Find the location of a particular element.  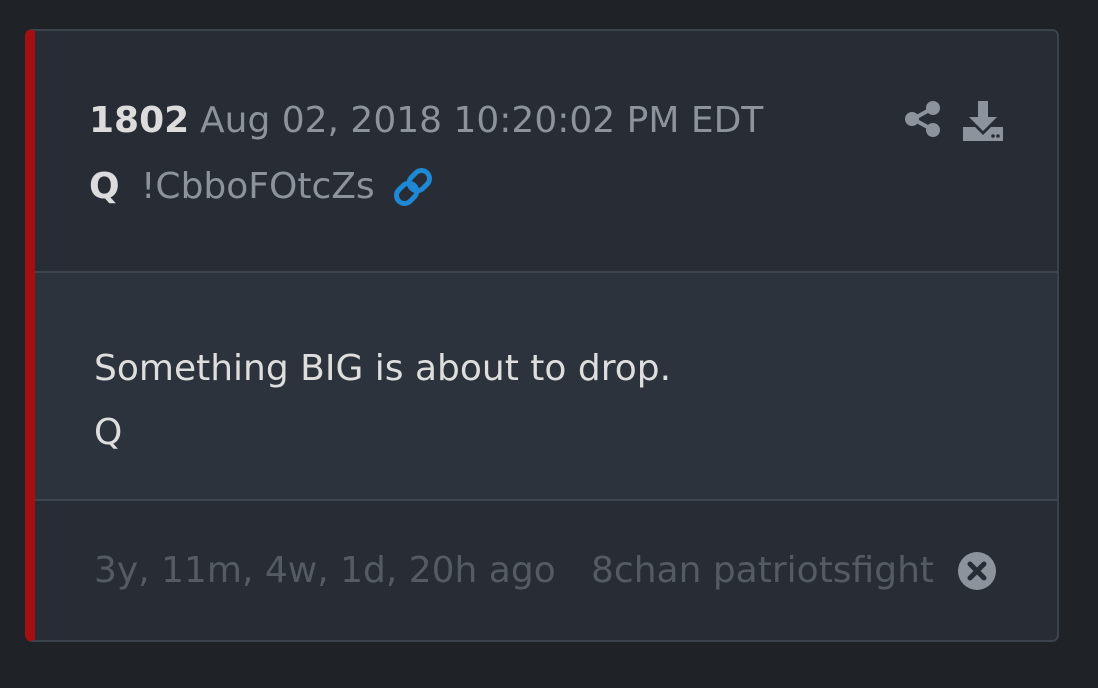

post-author: Q is located at coordinates (104, 186).